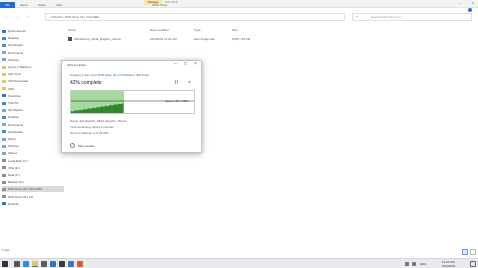  I want to click on dialog-close-button: ×, so click(195, 64).